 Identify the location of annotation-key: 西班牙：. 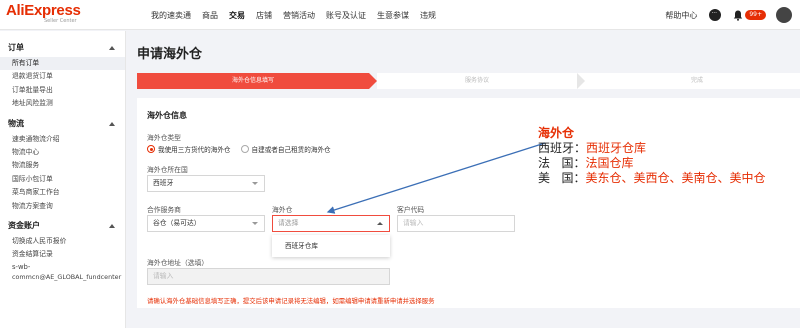
(562, 148).